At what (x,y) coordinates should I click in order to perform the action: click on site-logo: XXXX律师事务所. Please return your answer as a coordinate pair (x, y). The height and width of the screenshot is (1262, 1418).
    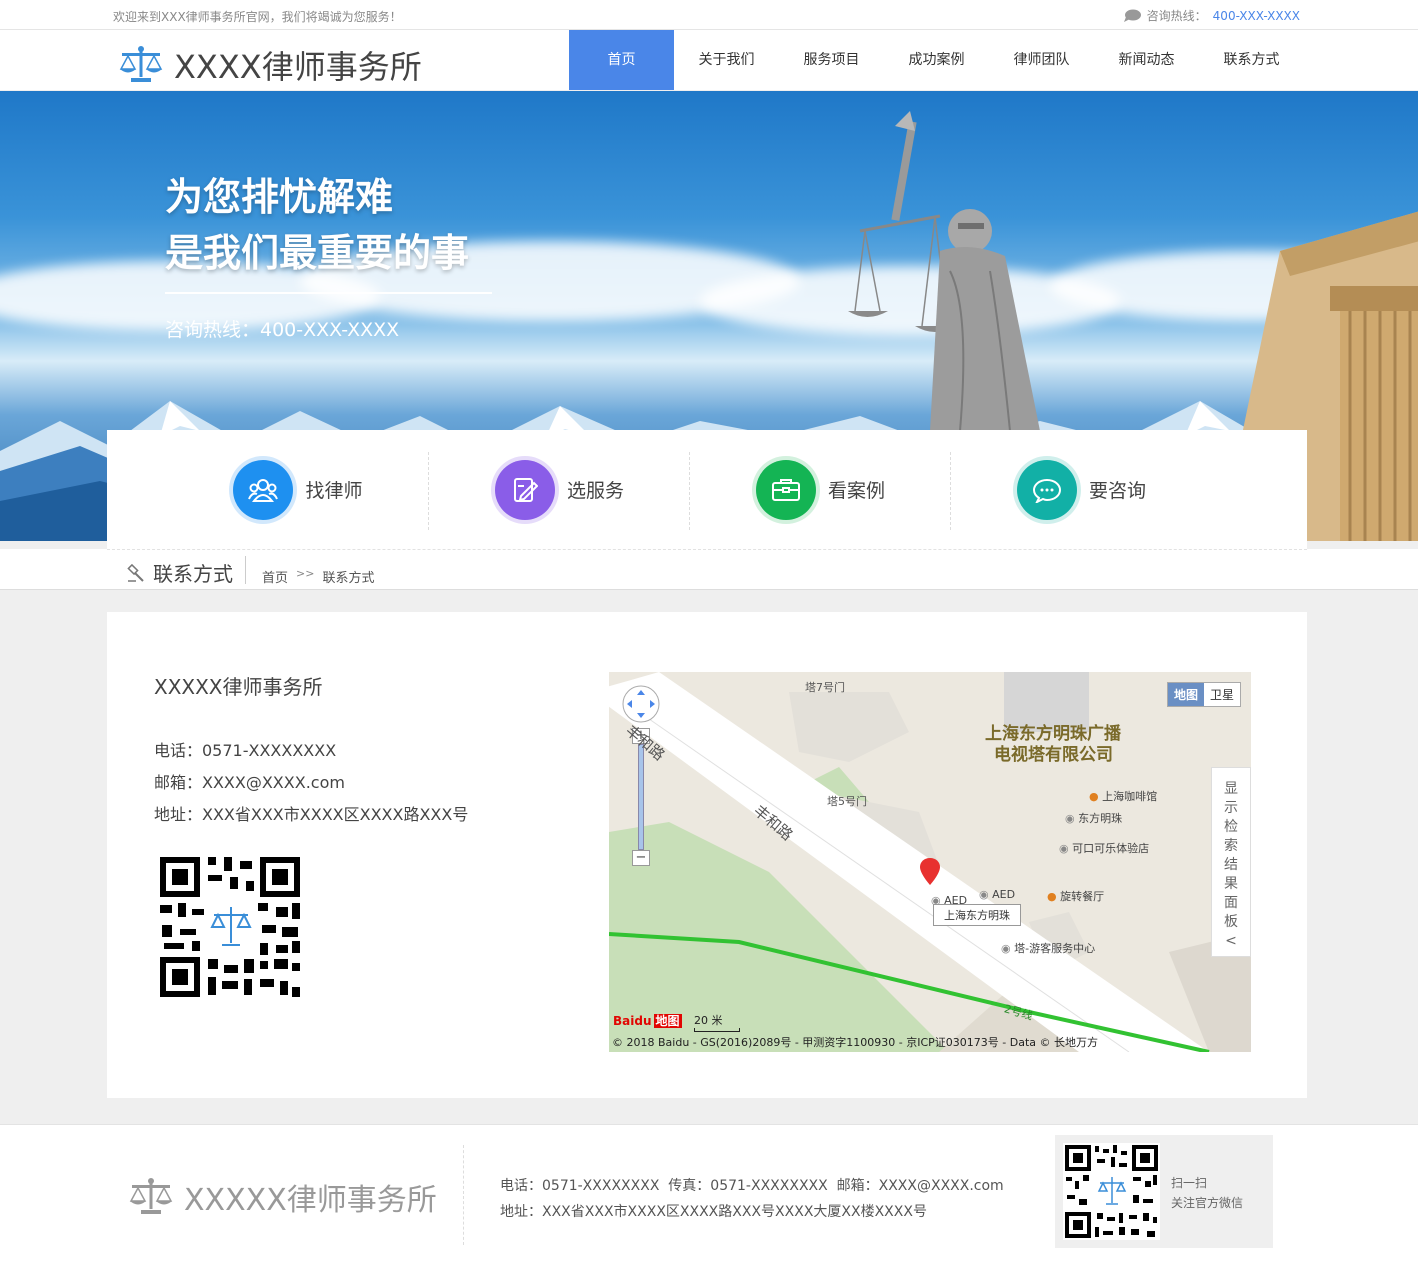
    Looking at the image, I should click on (270, 65).